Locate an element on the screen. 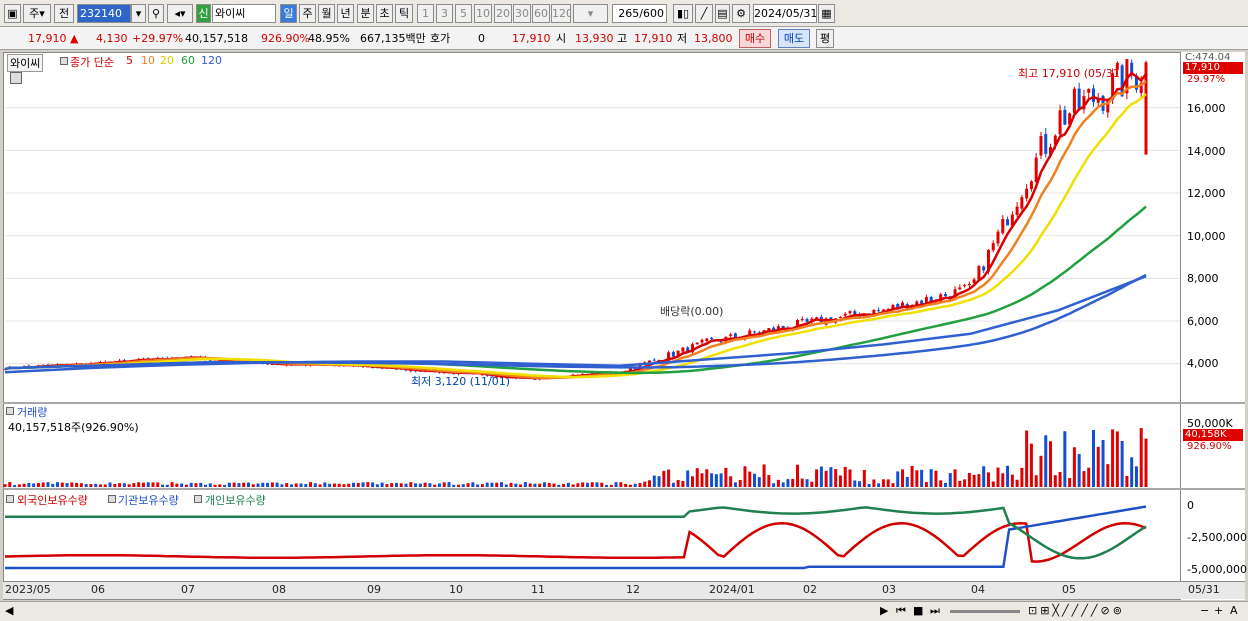  foreign-holdings-line is located at coordinates (575, 542).